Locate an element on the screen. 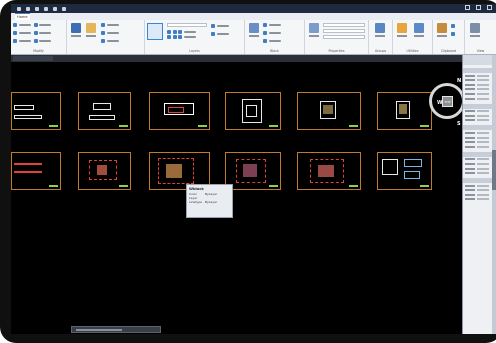 The width and height of the screenshot is (496, 343). move-tool is located at coordinates (22, 24).